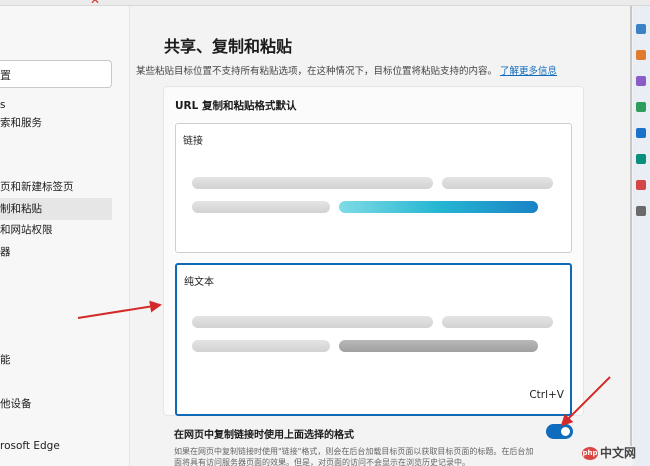 This screenshot has width=650, height=466. I want to click on sidebar-item-share-copy-paste: 制和粘贴, so click(56, 209).